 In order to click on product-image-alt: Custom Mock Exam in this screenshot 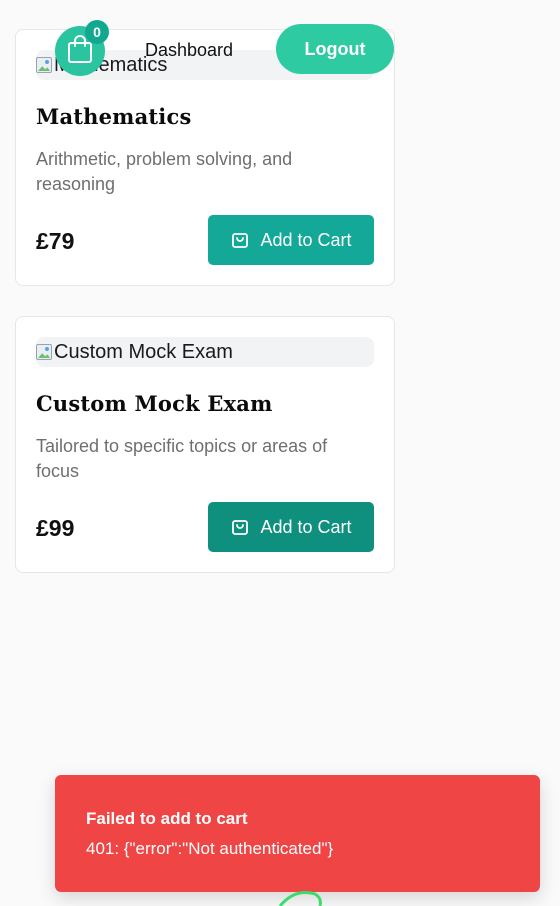, I will do `click(143, 351)`.